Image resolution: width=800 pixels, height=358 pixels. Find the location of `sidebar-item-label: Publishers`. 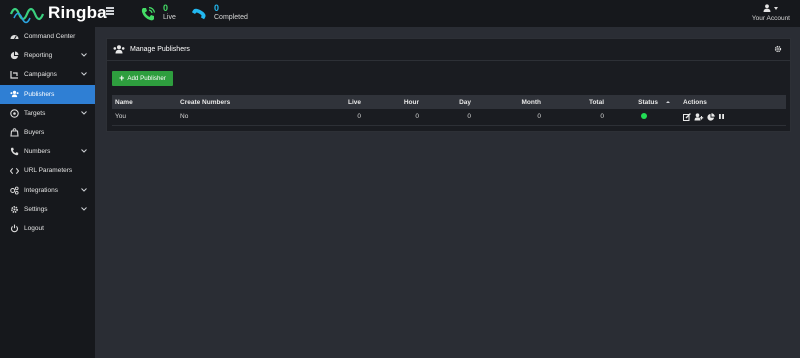

sidebar-item-label: Publishers is located at coordinates (39, 94).